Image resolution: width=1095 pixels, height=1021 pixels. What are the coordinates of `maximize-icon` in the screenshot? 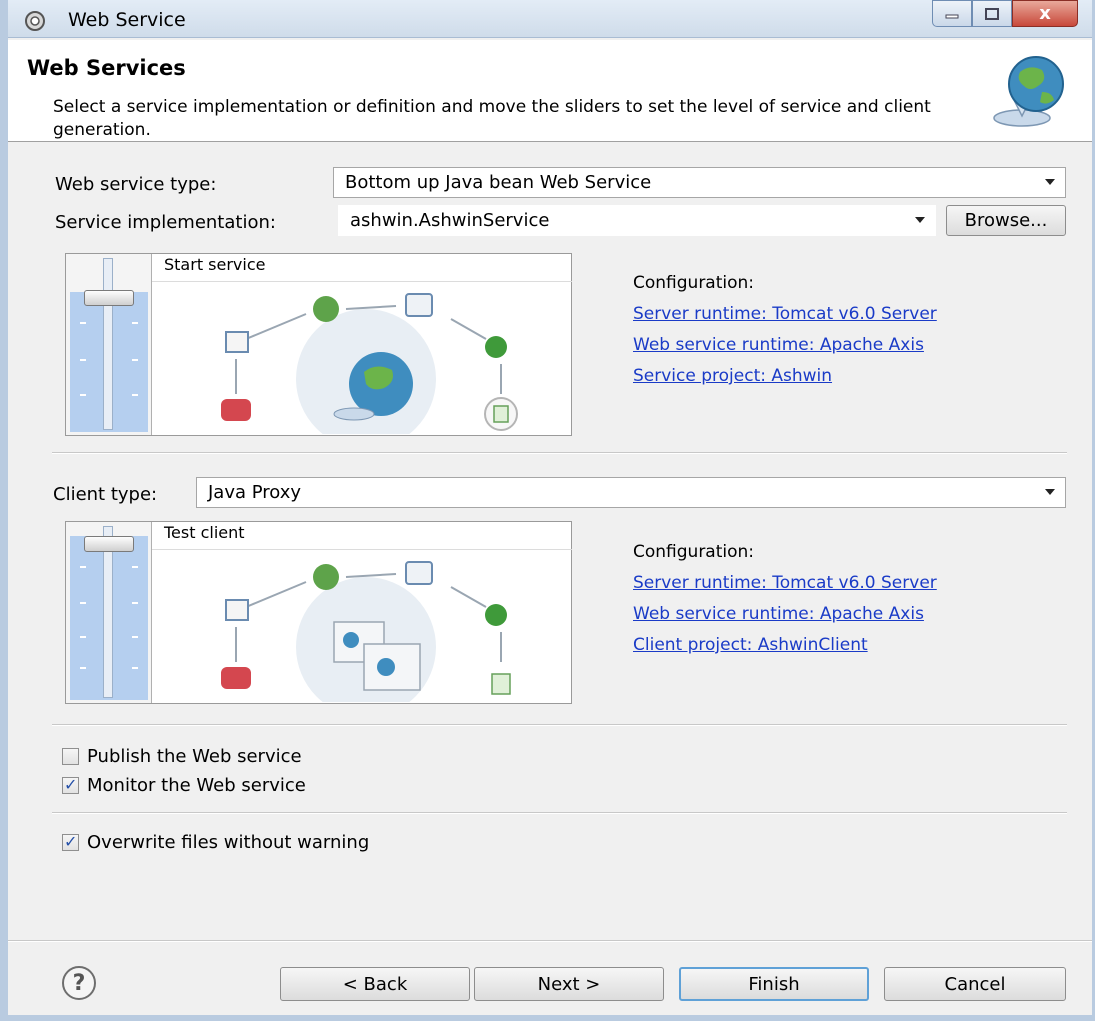 It's located at (992, 13).